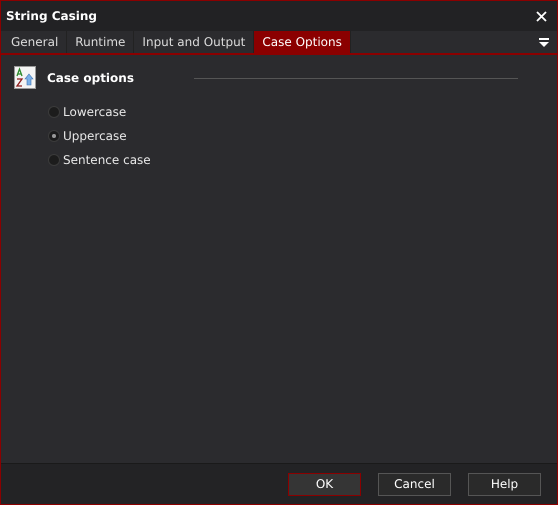  Describe the element at coordinates (100, 42) in the screenshot. I see `tab: Runtime` at that location.